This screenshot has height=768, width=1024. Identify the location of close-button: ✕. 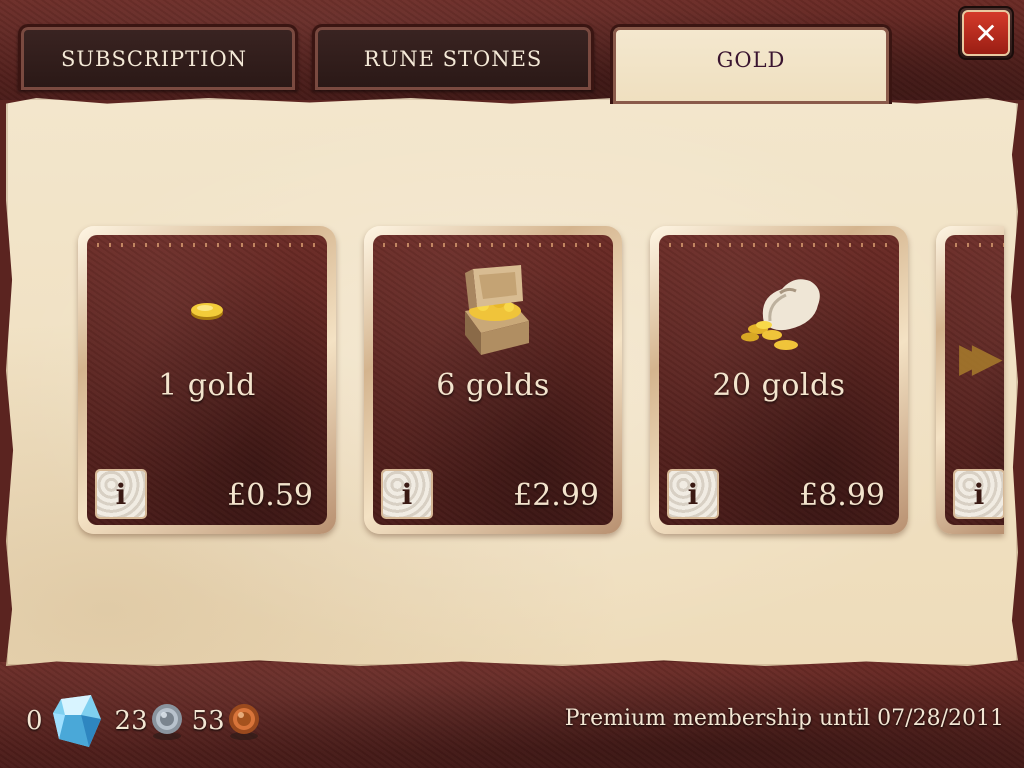
(986, 33).